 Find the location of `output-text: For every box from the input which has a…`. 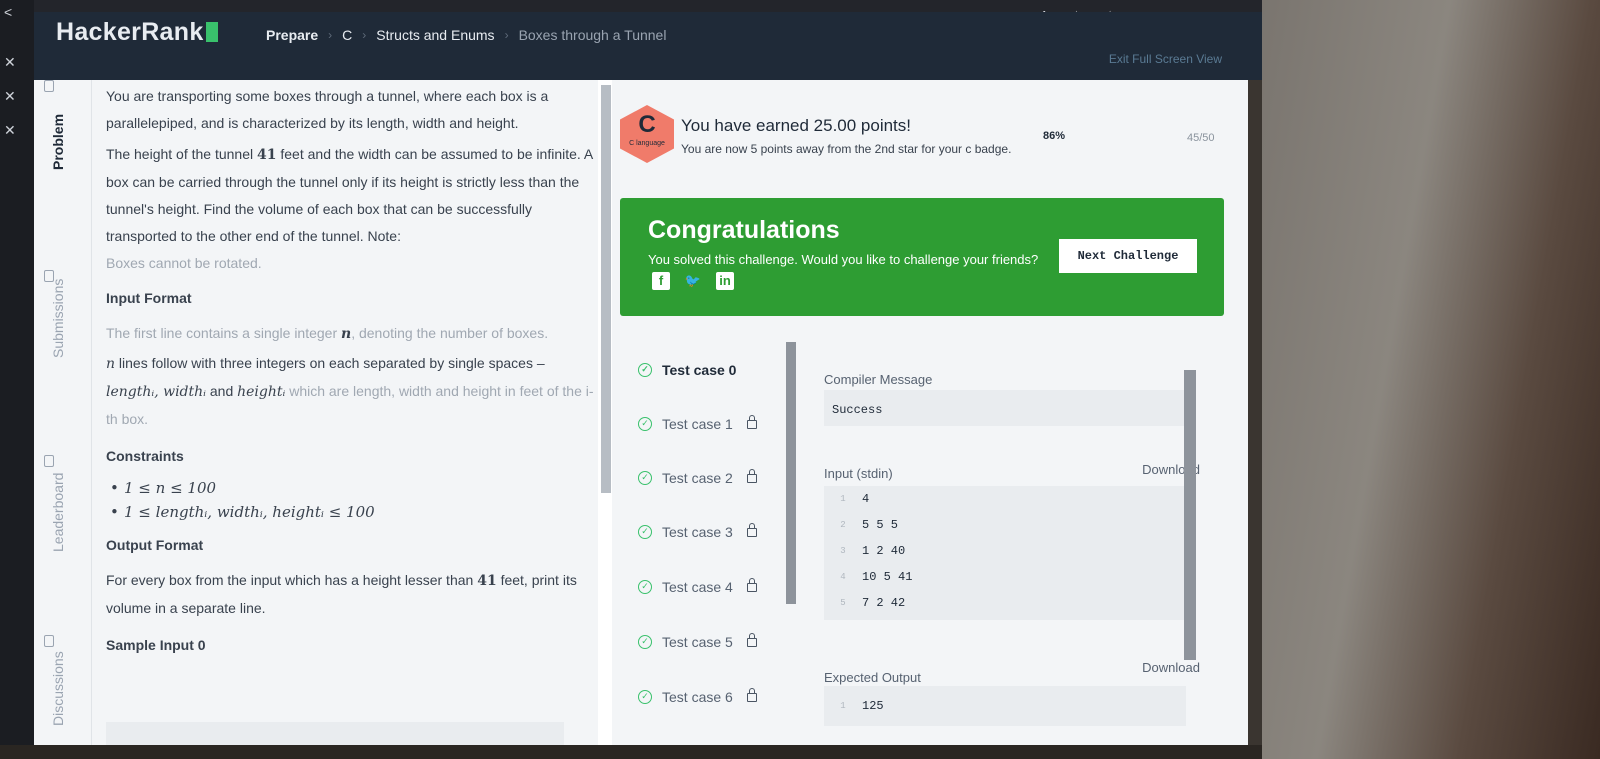

output-text: For every box from the input which has a… is located at coordinates (341, 594).